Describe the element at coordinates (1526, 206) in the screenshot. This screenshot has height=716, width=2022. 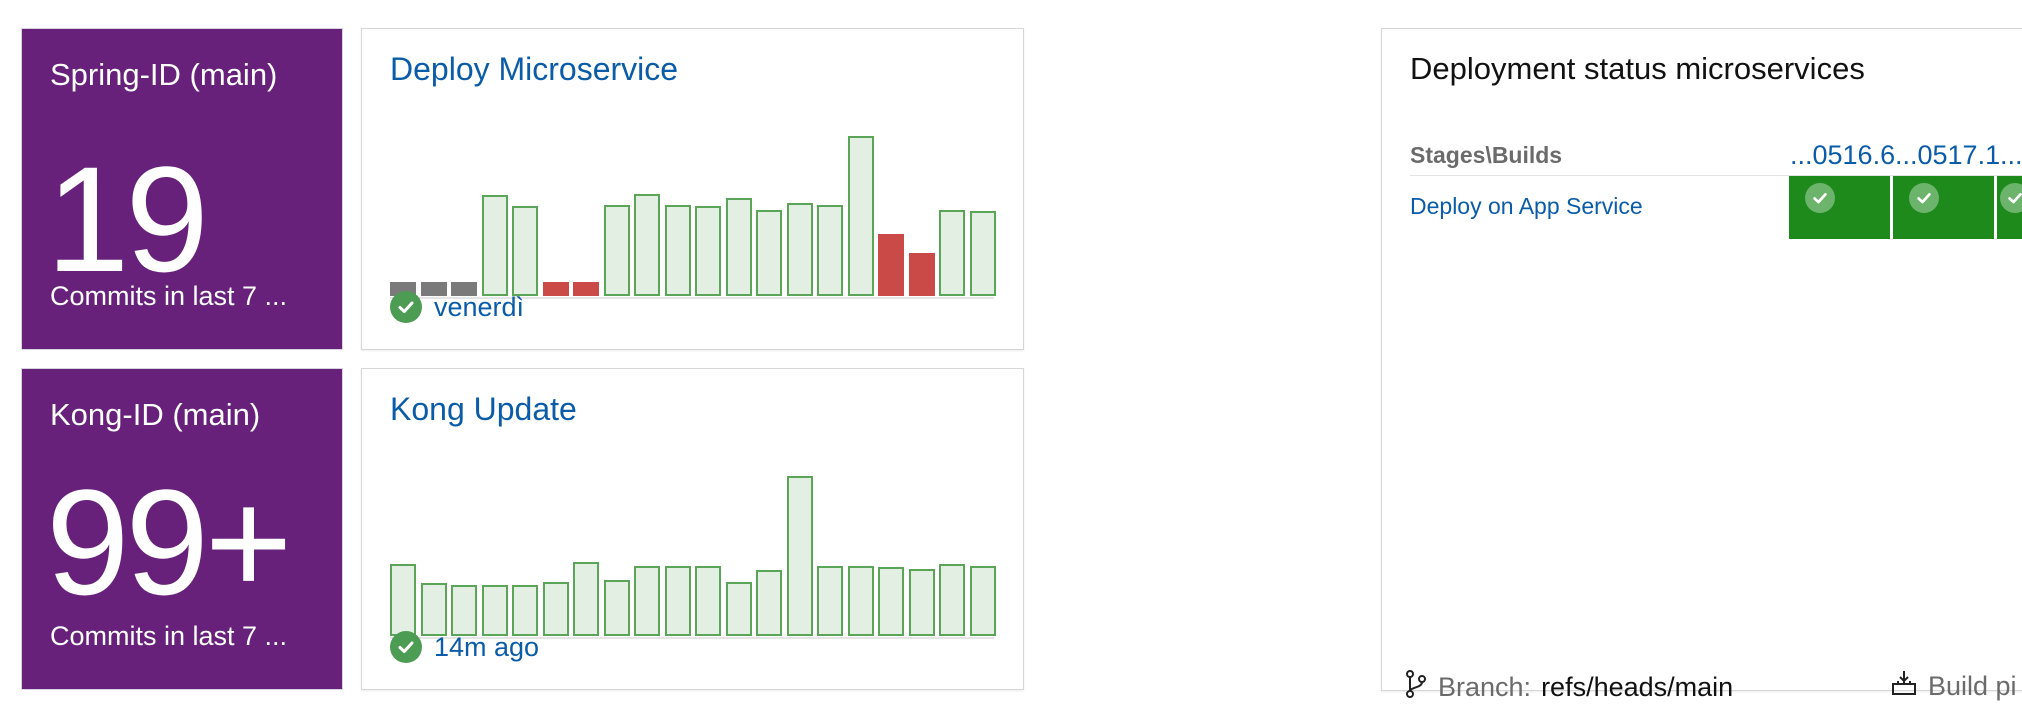
I see `stage-link: Deploy on App Service` at that location.